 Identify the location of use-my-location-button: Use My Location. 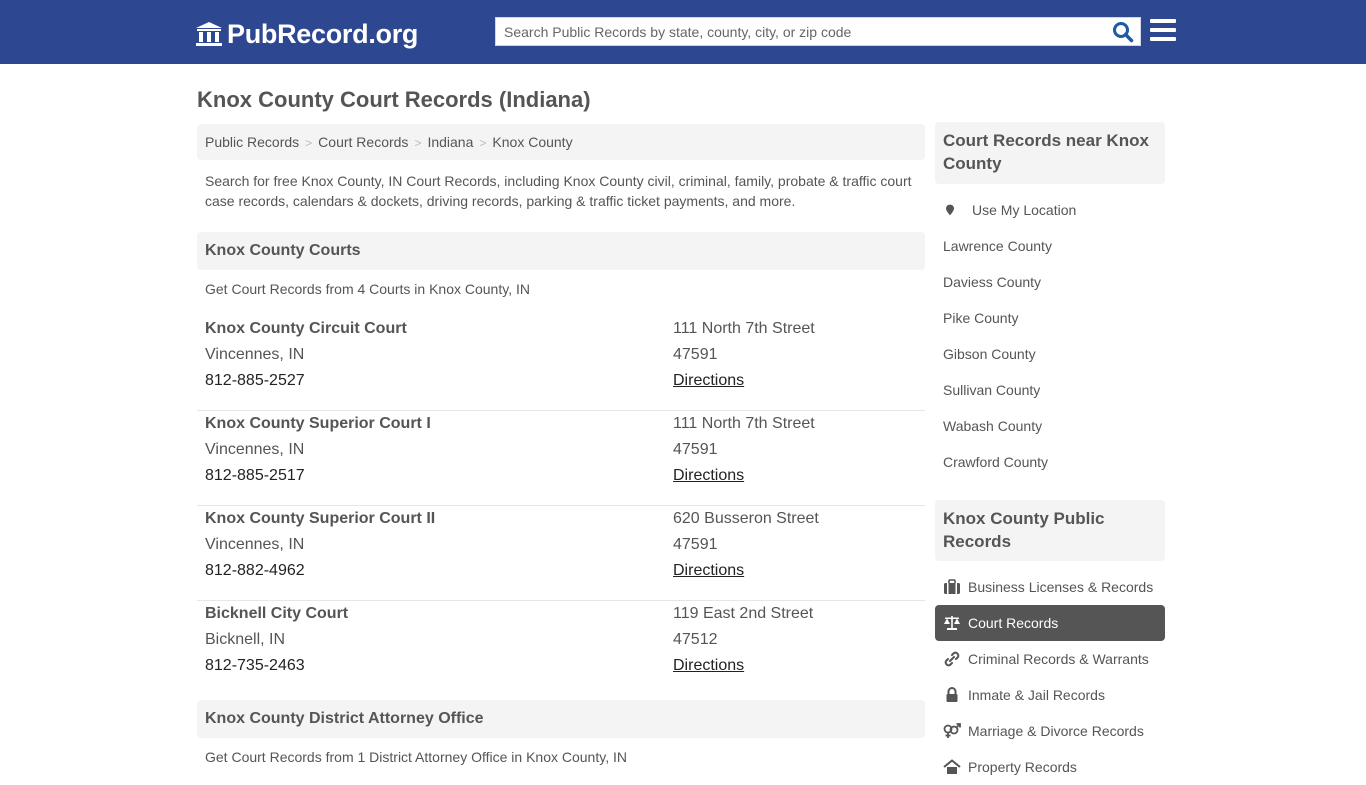
(1050, 210).